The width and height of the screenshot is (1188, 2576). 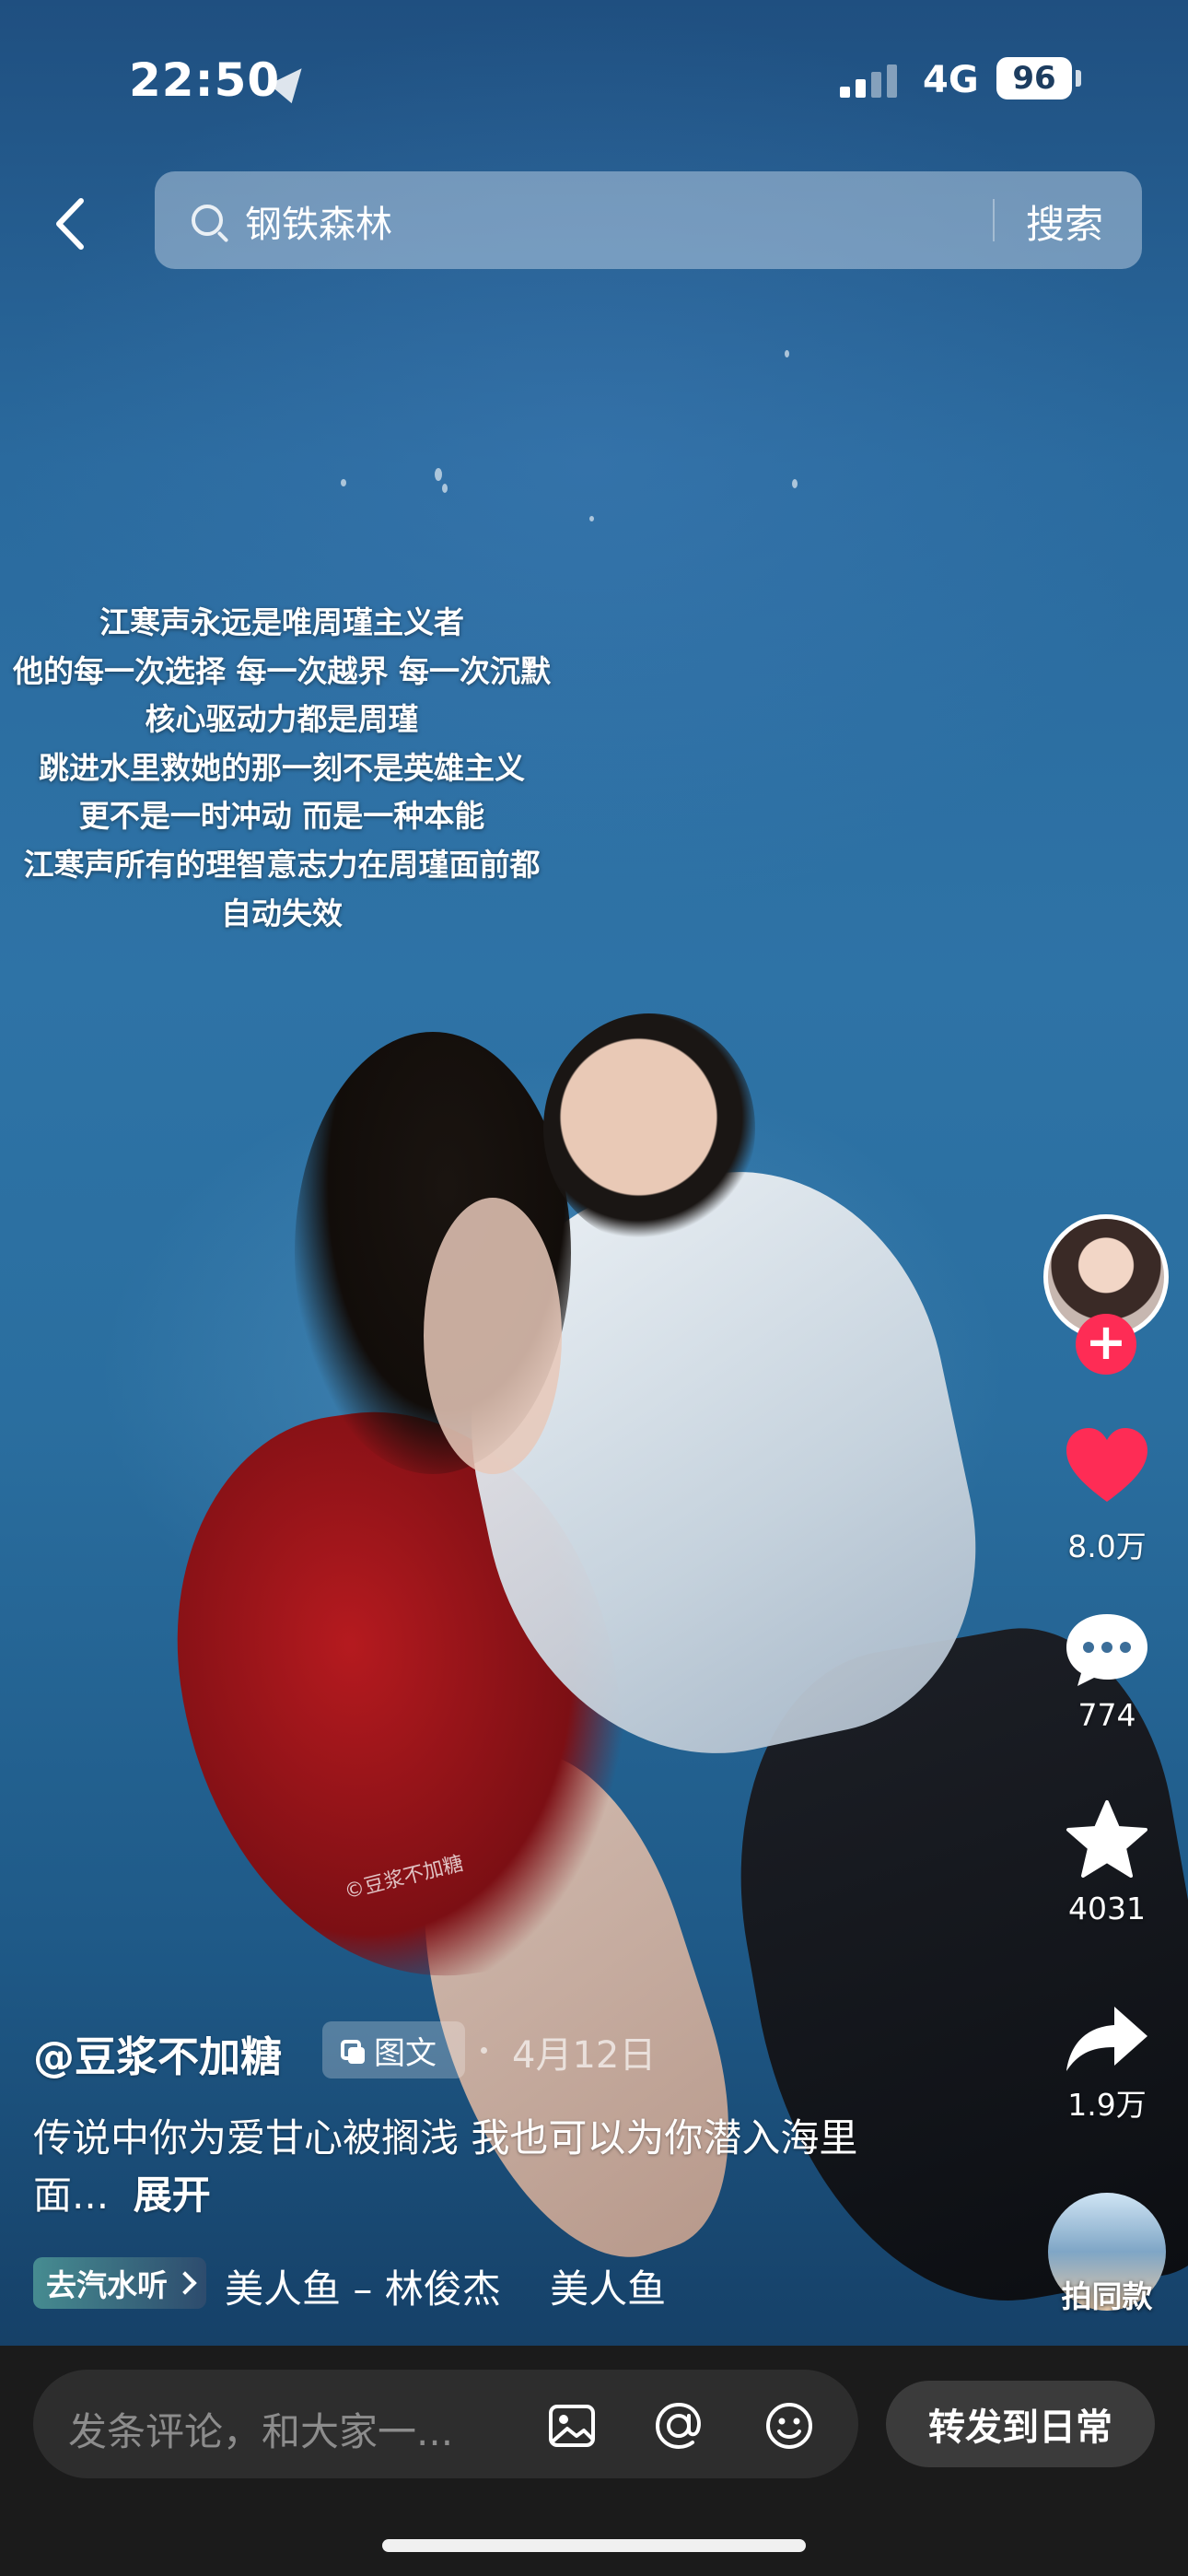 What do you see at coordinates (493, 1336) in the screenshot?
I see `woman-shoulder` at bounding box center [493, 1336].